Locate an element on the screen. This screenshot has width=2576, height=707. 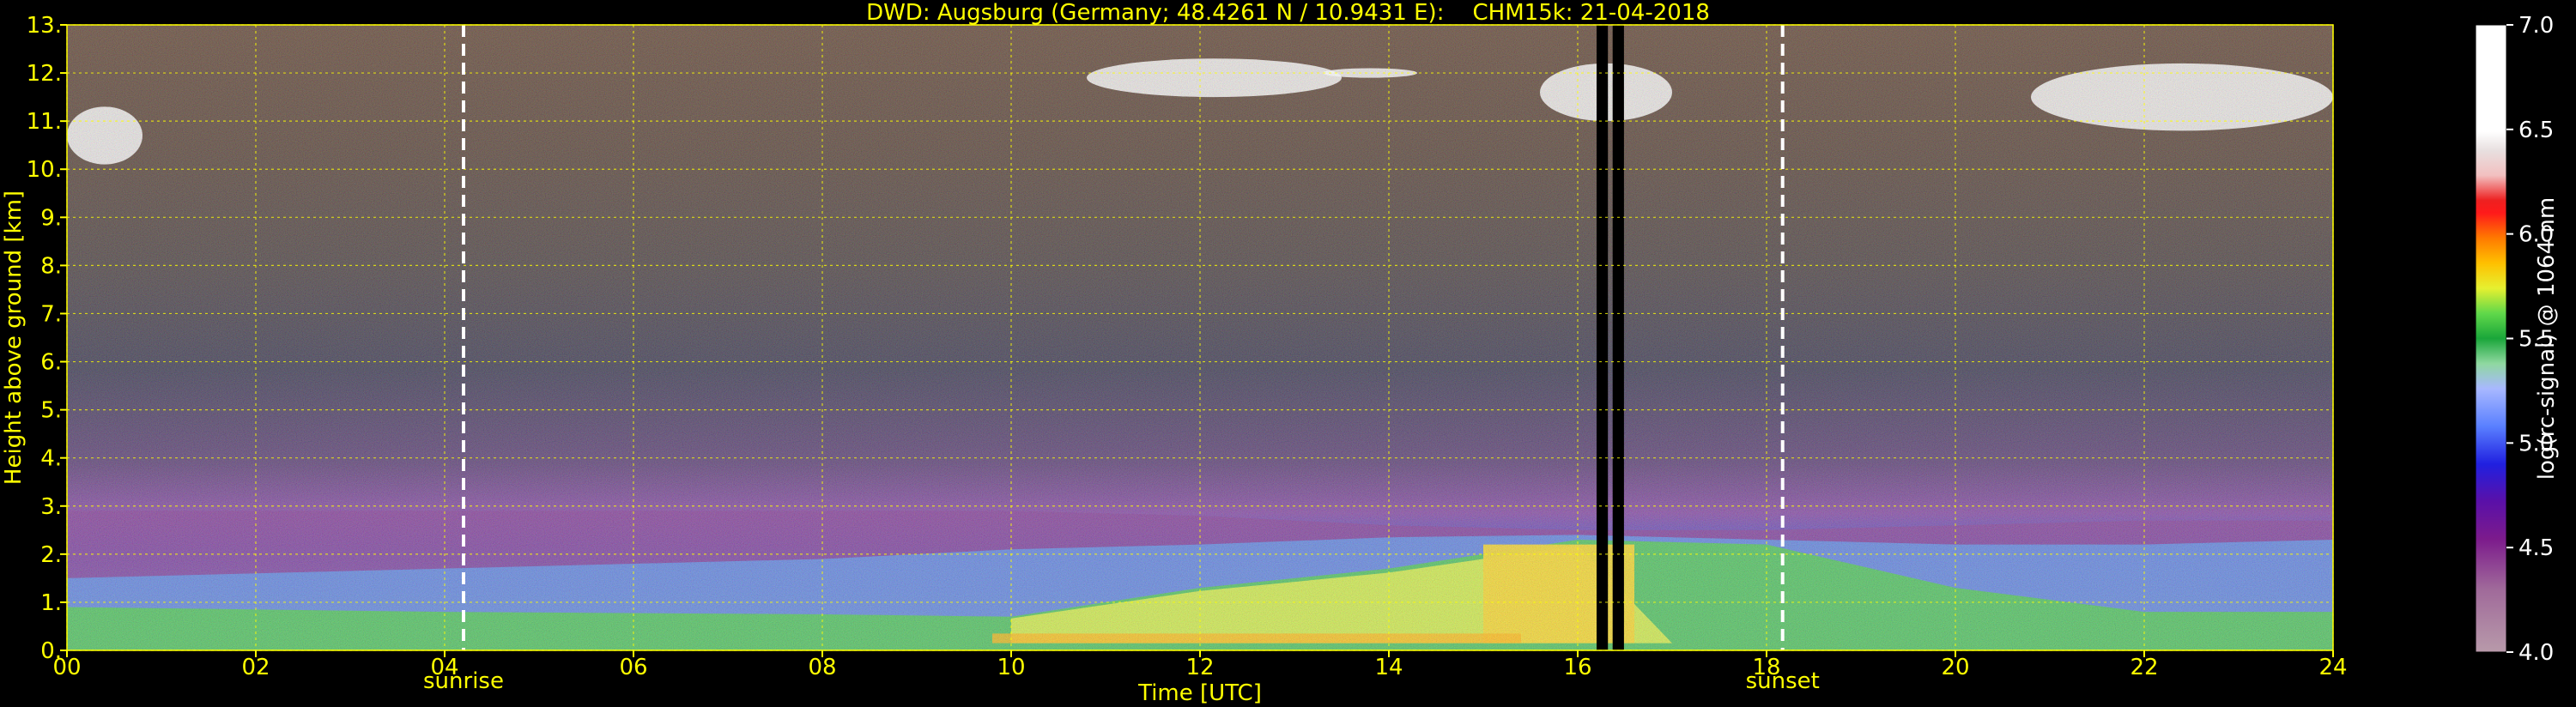
y-tick-label: 4. is located at coordinates (51, 459).